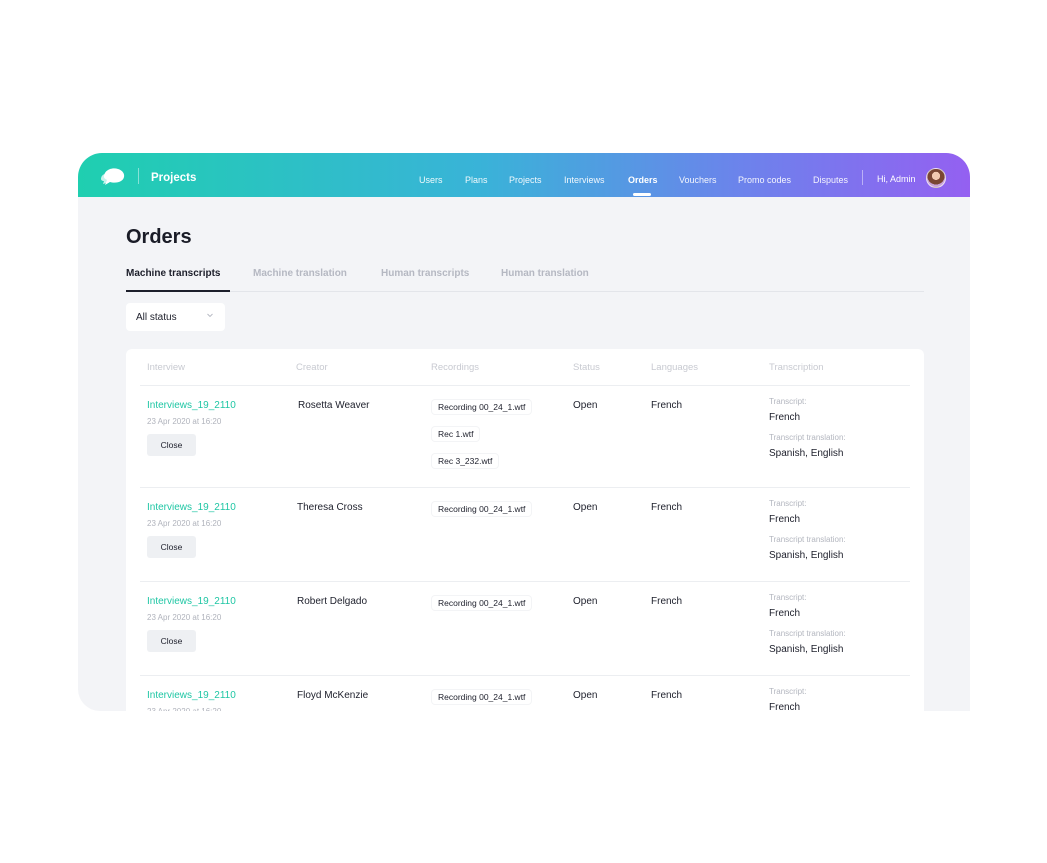 The width and height of the screenshot is (1047, 863). I want to click on chevron-down-icon, so click(210, 315).